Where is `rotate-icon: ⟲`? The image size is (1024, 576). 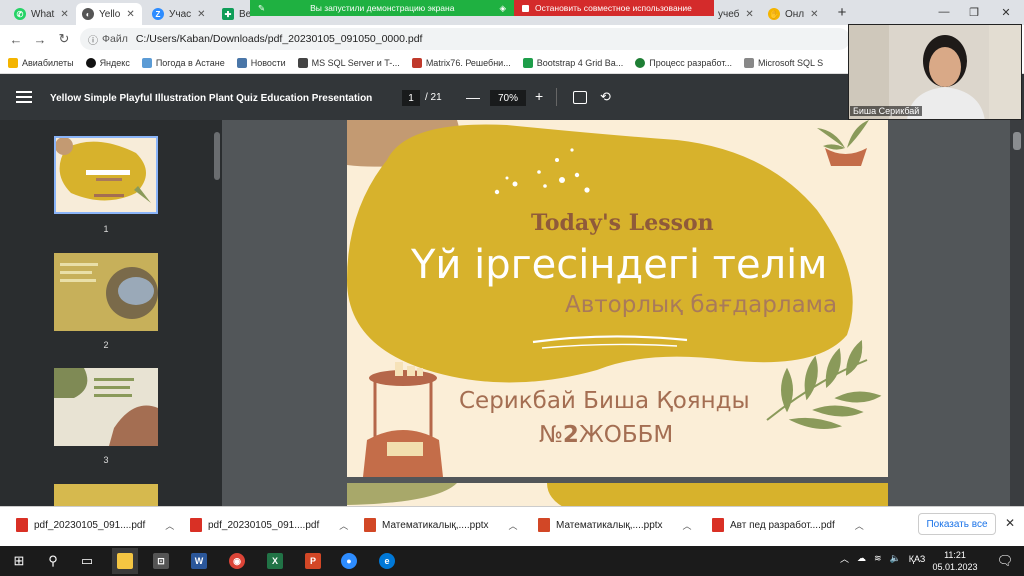
rotate-icon: ⟲ is located at coordinates (605, 97).